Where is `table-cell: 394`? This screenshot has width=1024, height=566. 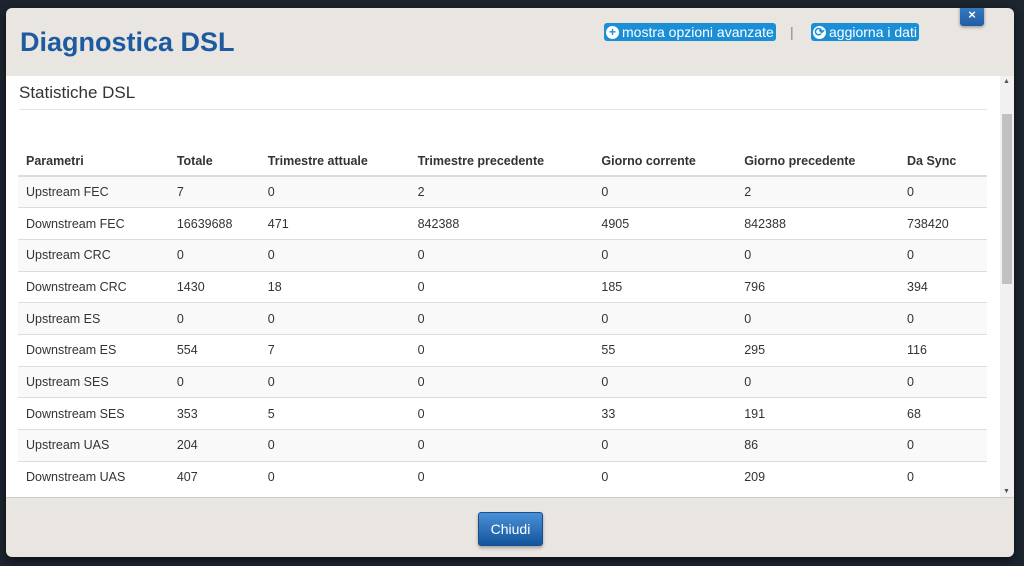
table-cell: 394 is located at coordinates (943, 286).